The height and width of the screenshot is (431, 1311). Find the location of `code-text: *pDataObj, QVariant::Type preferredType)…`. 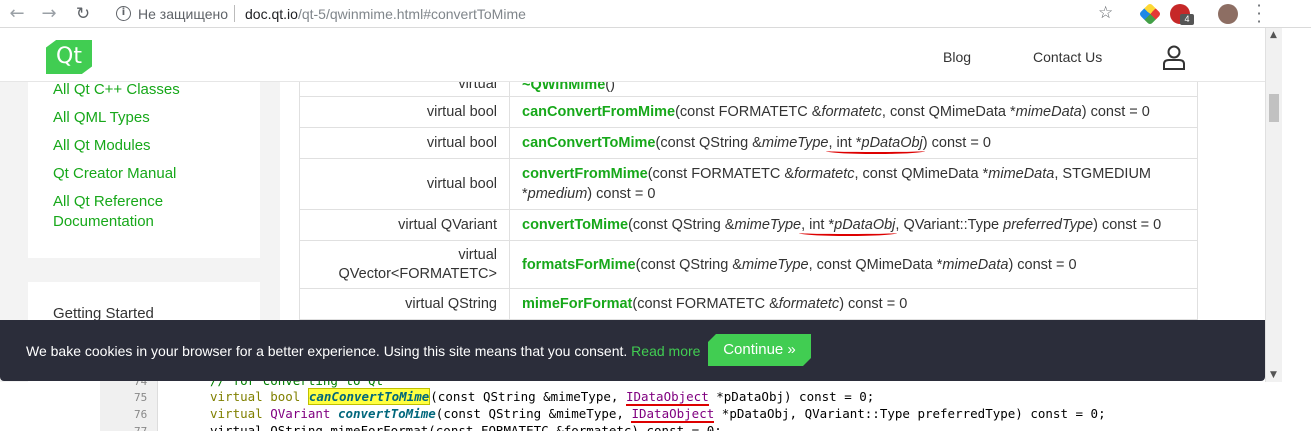

code-text: *pDataObj, QVariant::Type preferredType)… is located at coordinates (910, 413).